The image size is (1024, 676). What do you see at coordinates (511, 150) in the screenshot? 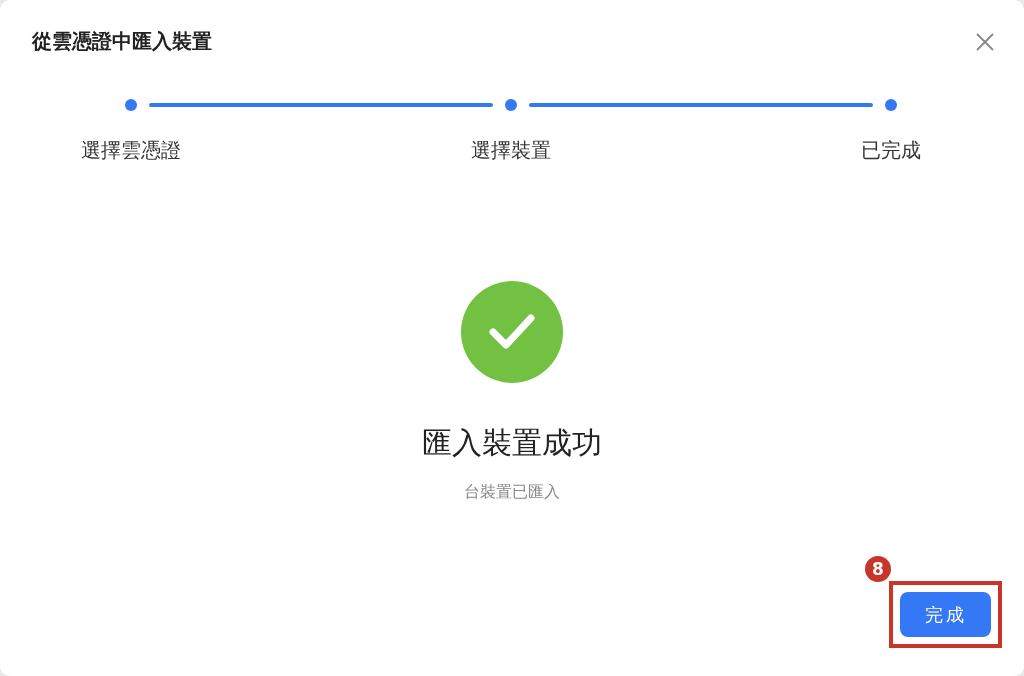
I see `step-label: 選擇裝置` at bounding box center [511, 150].